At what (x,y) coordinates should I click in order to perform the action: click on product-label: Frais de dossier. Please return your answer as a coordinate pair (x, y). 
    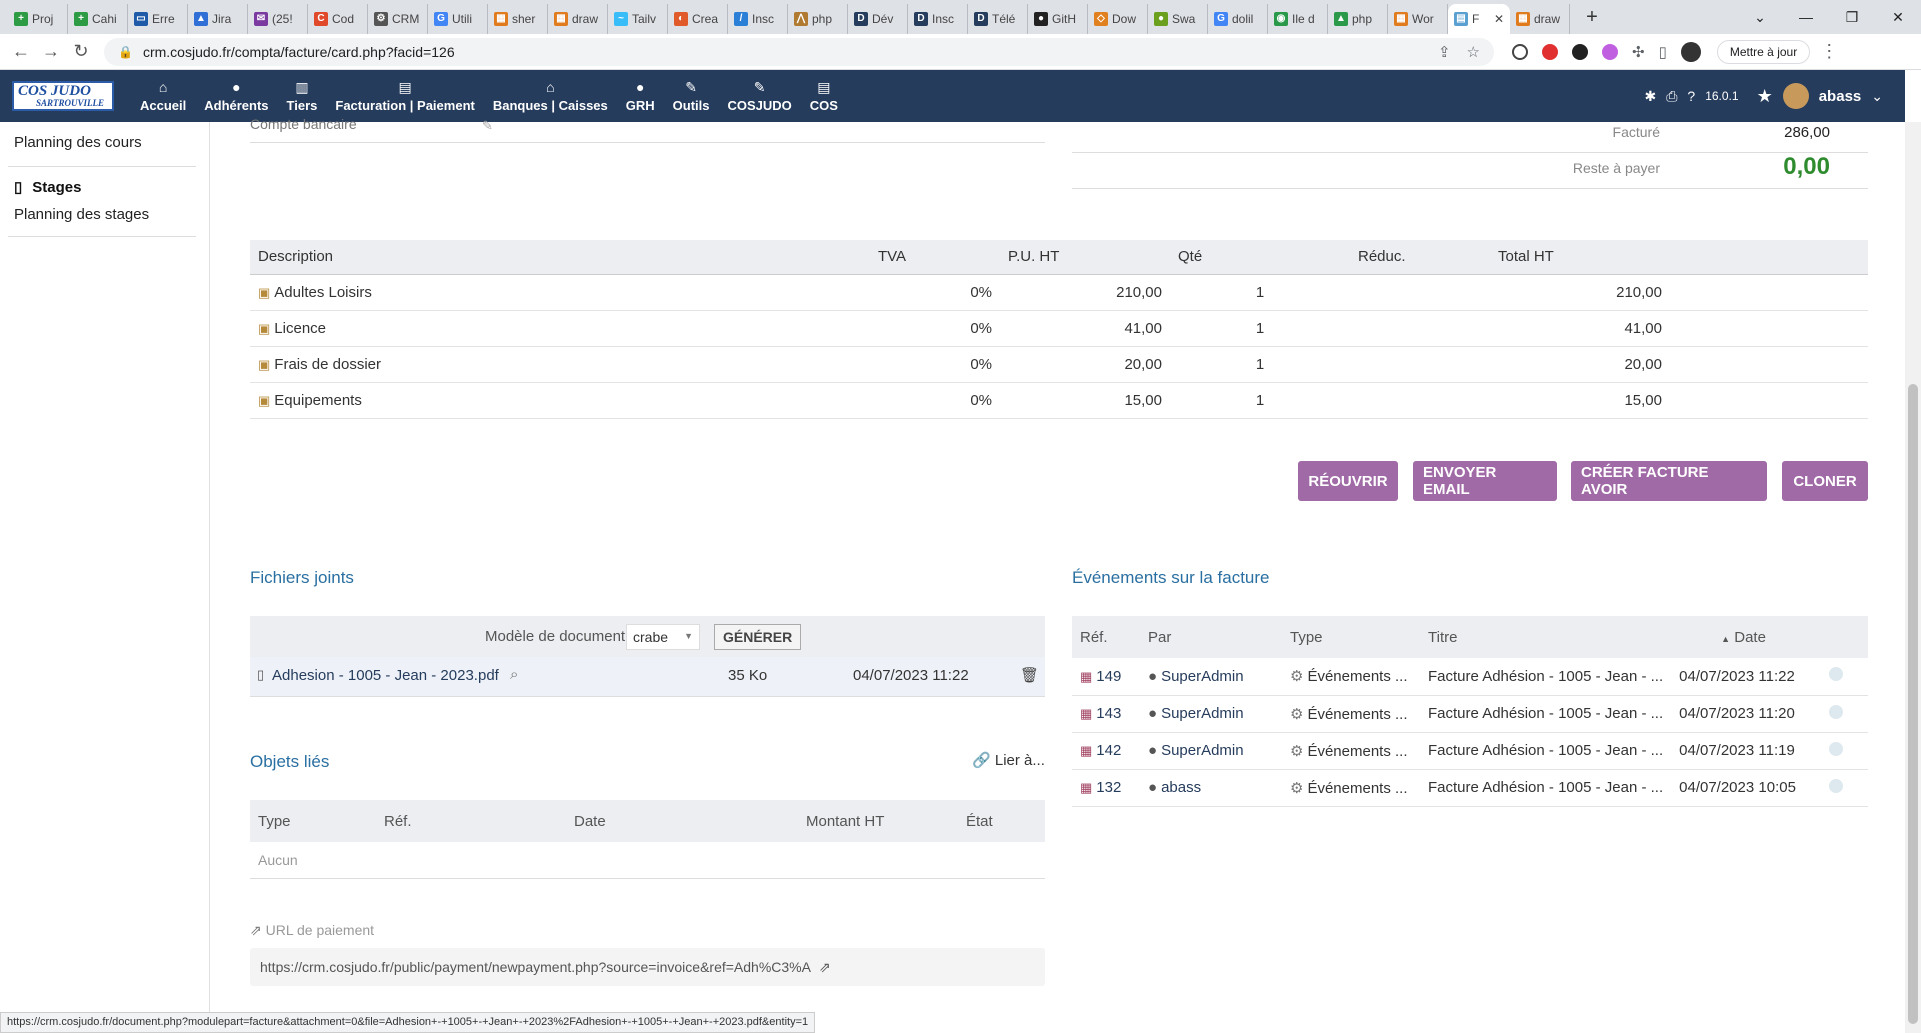
    Looking at the image, I should click on (327, 364).